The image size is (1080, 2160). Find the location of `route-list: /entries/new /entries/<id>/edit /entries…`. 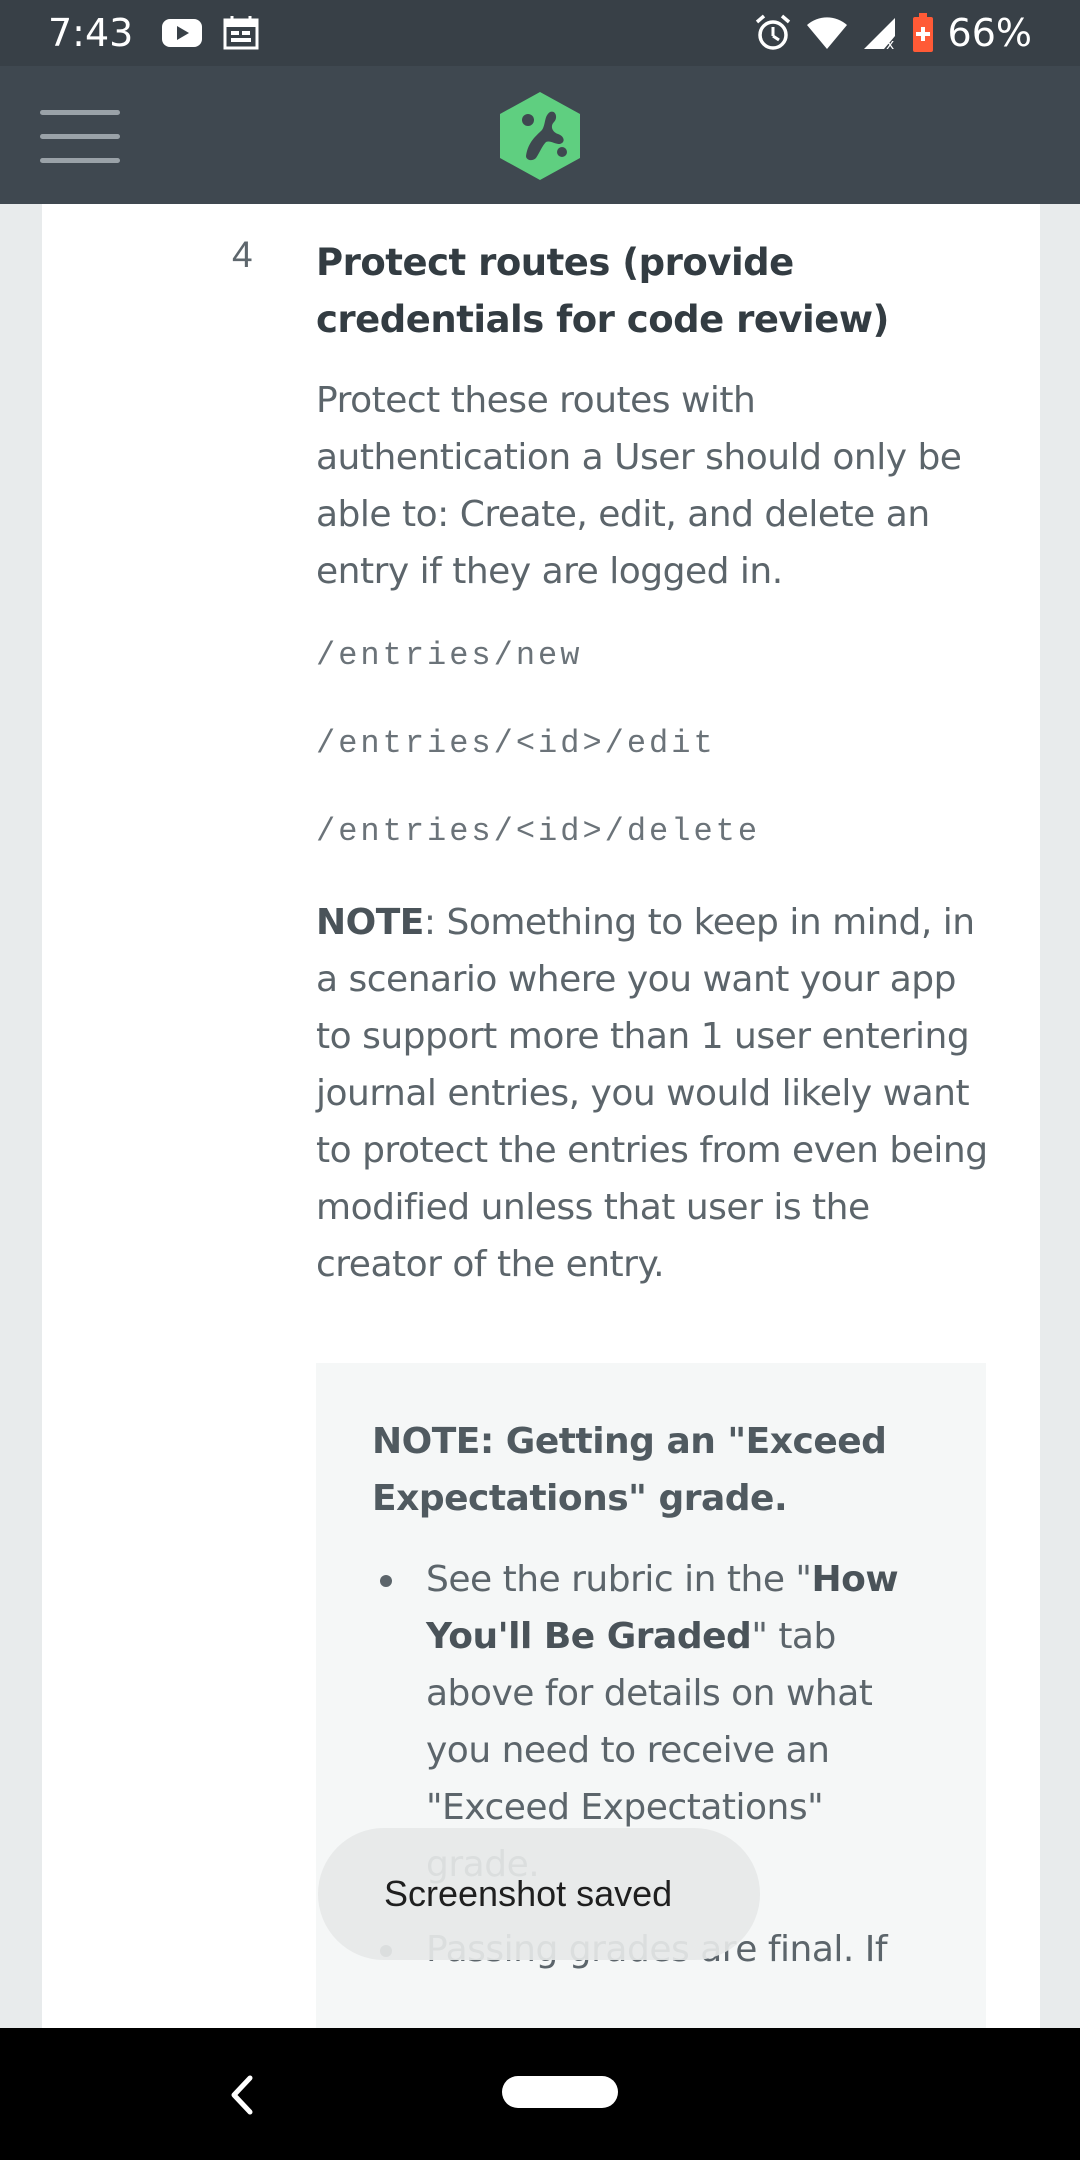

route-list: /entries/new /entries/<id>/edit /entries… is located at coordinates (656, 744).